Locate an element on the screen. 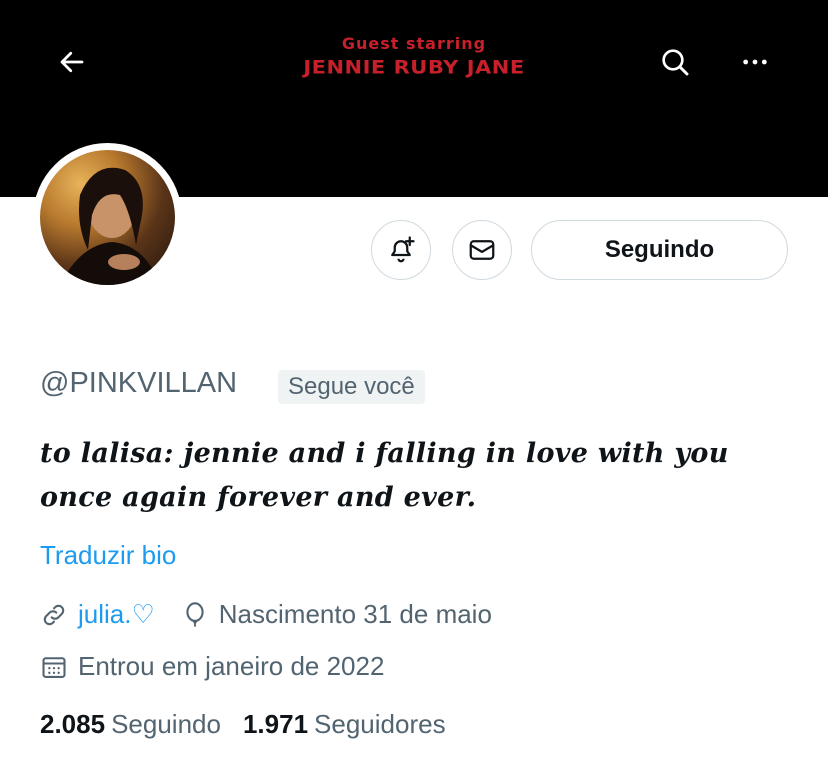 The image size is (828, 768). profile-handle: @PINKVILLAN is located at coordinates (139, 383).